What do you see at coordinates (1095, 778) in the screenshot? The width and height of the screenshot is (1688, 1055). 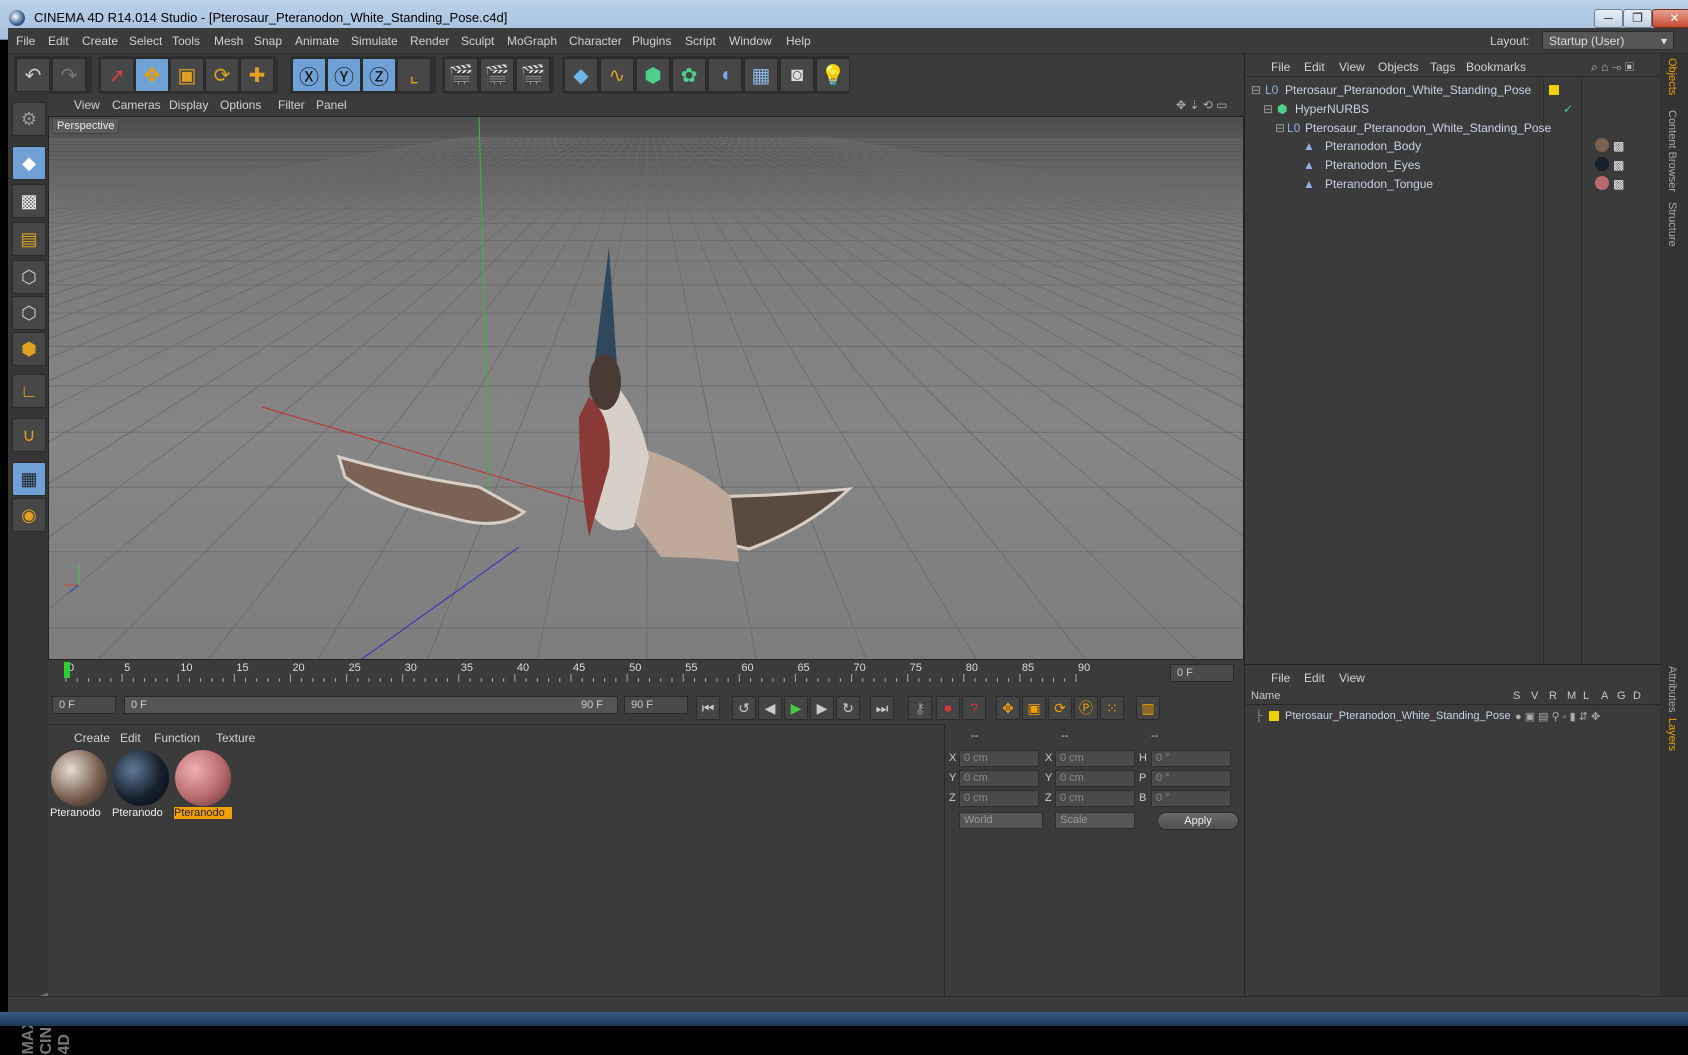 I see `size-y-field: 0 cm` at bounding box center [1095, 778].